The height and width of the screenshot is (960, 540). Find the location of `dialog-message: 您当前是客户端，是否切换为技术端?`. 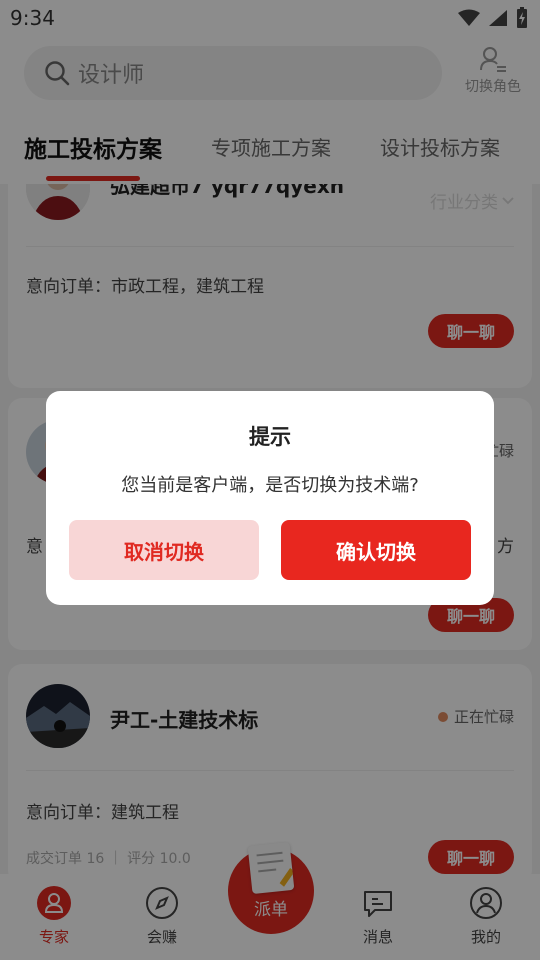

dialog-message: 您当前是客户端，是否切换为技术端? is located at coordinates (270, 485).